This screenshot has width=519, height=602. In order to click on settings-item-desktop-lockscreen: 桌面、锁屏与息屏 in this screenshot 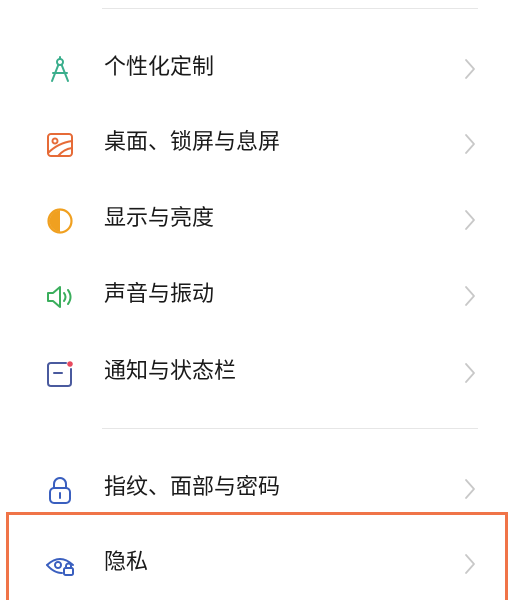, I will do `click(259, 143)`.